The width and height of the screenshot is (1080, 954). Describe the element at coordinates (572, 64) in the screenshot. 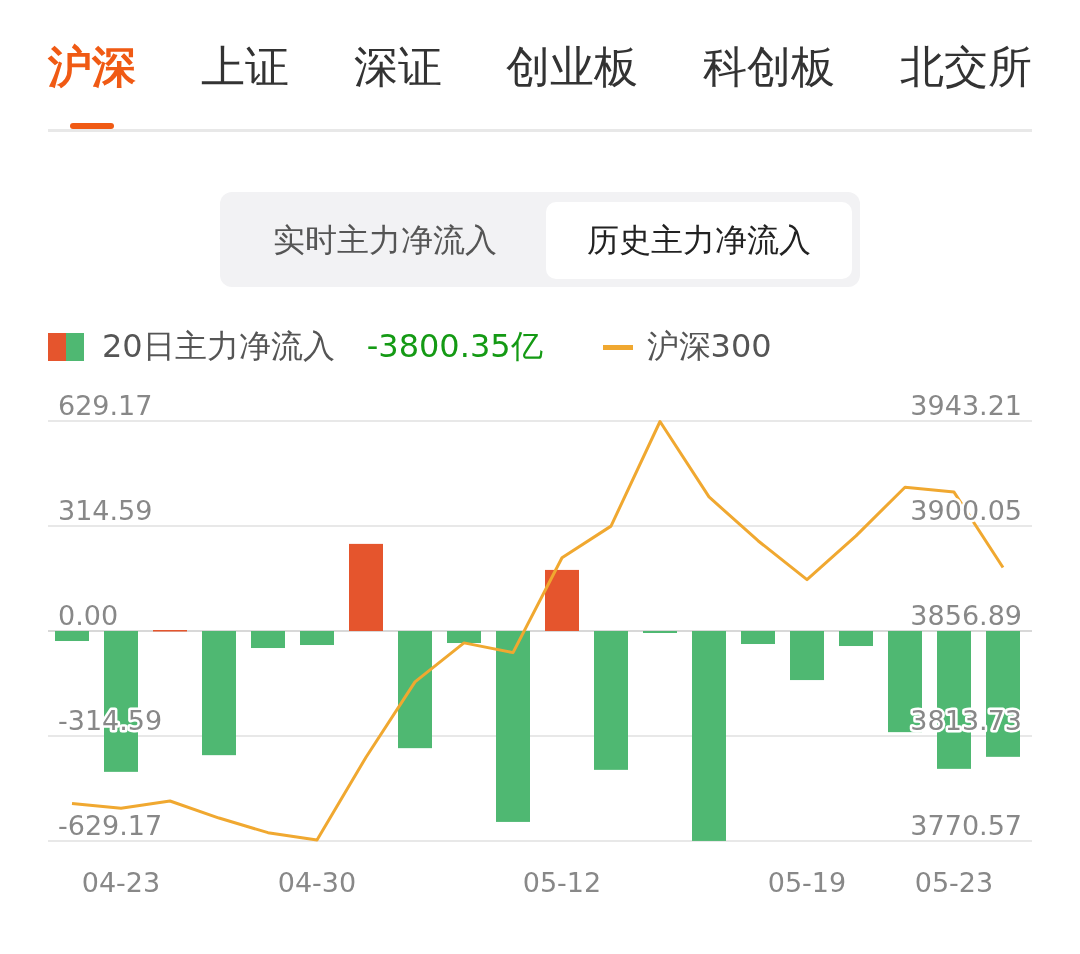

I see `market-tab: 创业板` at that location.